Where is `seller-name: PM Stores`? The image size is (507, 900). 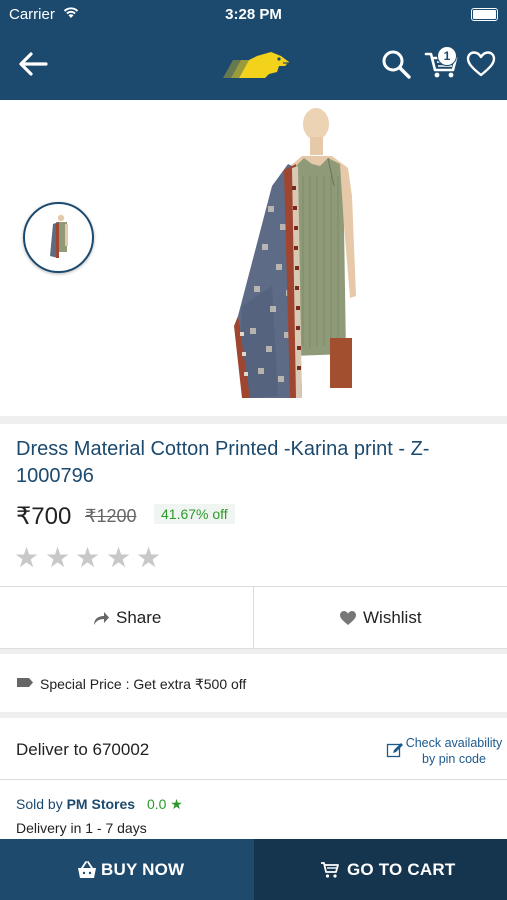
seller-name: PM Stores is located at coordinates (101, 804).